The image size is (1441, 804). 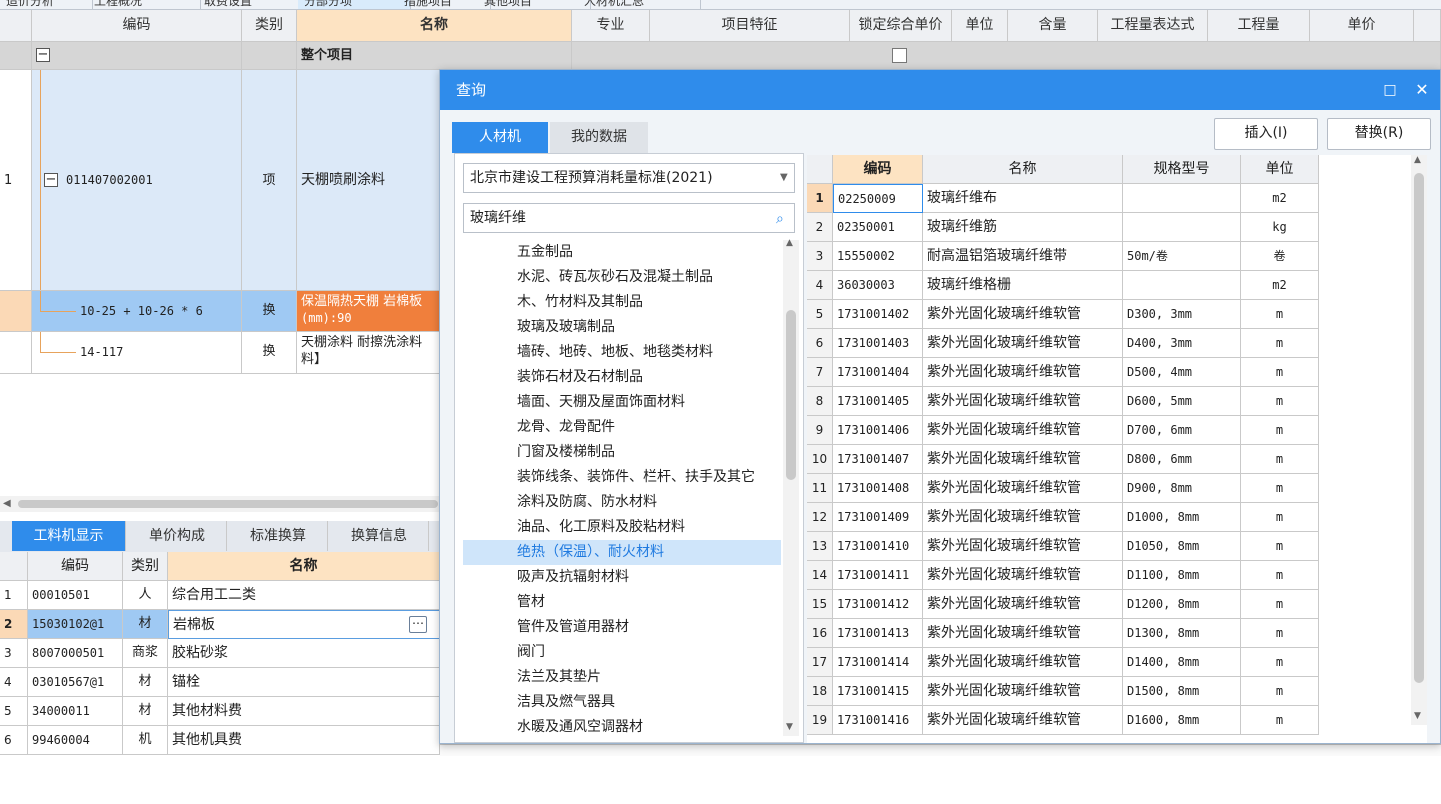 I want to click on table-row: 2 15030102@1 材 岩棉板 ⋯, so click(x=220, y=624).